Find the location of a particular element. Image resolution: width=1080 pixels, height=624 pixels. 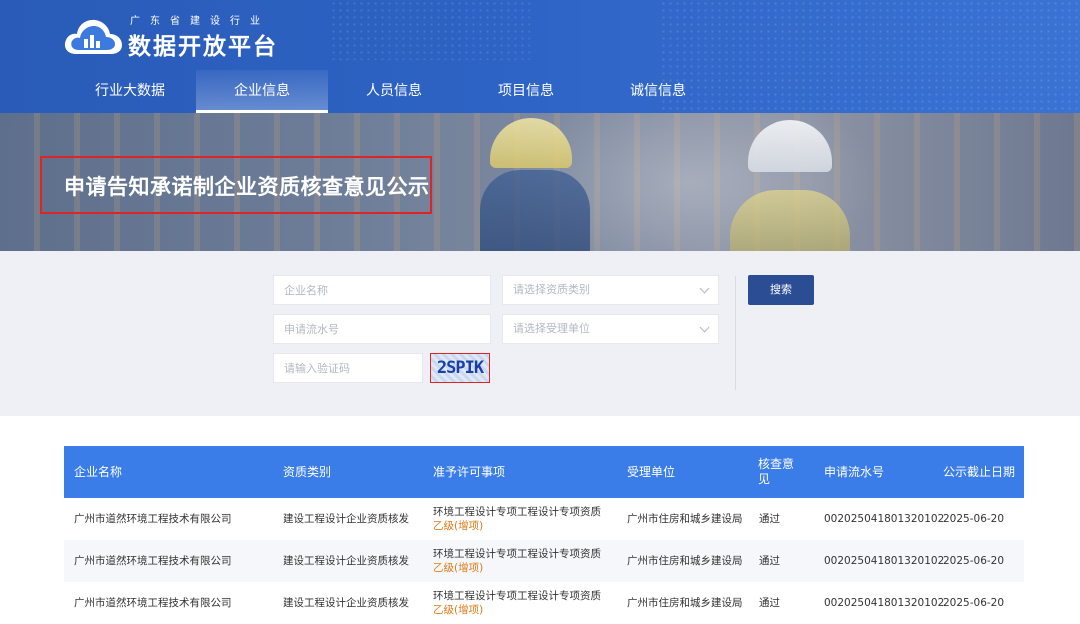

table-header: 企业名称 资质类别 准予许可事项 受理单位 核查意见 申请流水号 公示截止日期 is located at coordinates (544, 472).